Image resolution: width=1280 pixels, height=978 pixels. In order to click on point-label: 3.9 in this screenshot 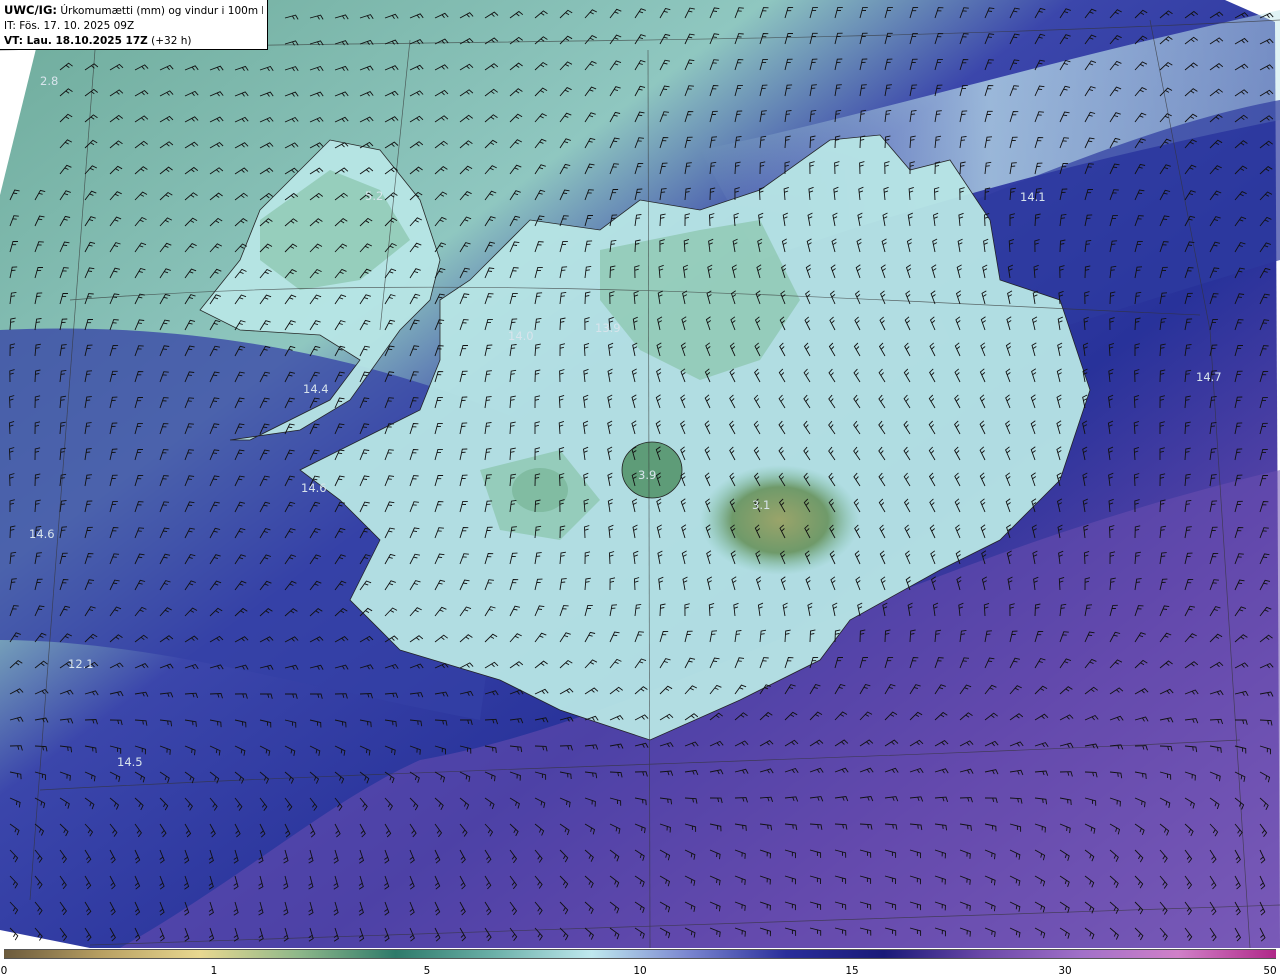, I will do `click(647, 475)`.